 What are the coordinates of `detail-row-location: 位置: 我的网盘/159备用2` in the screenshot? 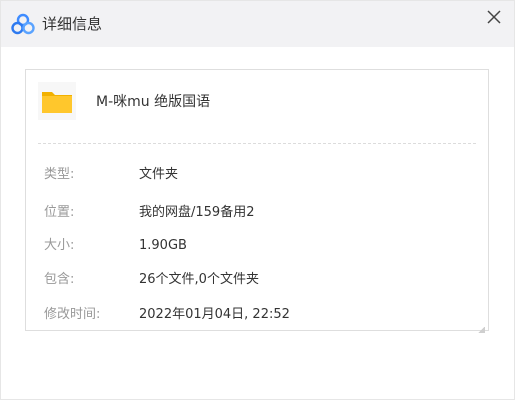 It's located at (257, 213).